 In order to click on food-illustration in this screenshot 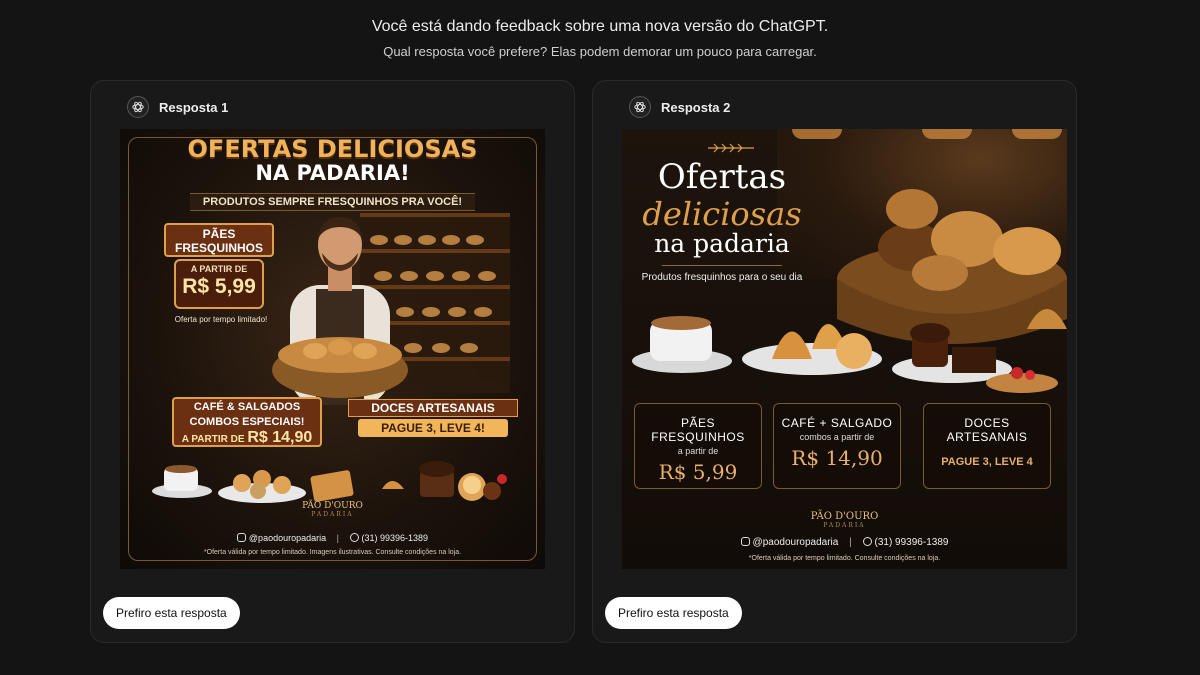, I will do `click(329, 482)`.